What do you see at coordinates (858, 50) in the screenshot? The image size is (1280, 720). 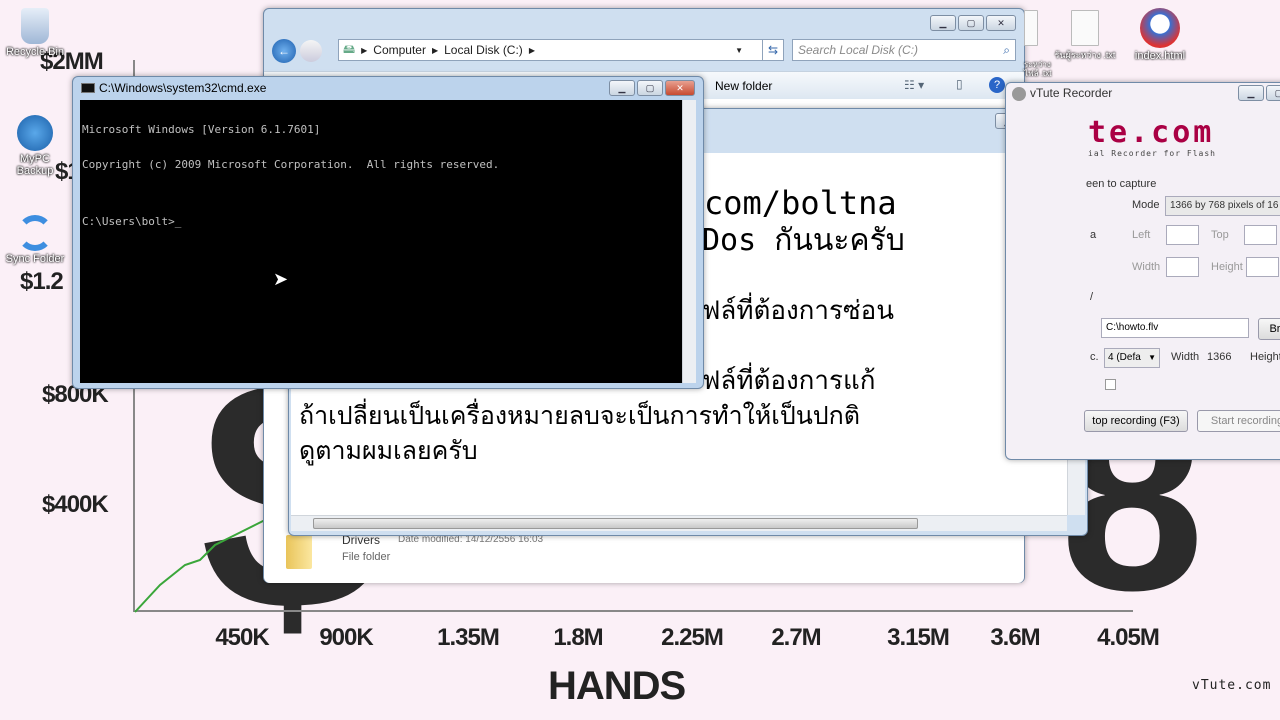 I see `search-placeholder: Search Local Disk (C:)` at bounding box center [858, 50].